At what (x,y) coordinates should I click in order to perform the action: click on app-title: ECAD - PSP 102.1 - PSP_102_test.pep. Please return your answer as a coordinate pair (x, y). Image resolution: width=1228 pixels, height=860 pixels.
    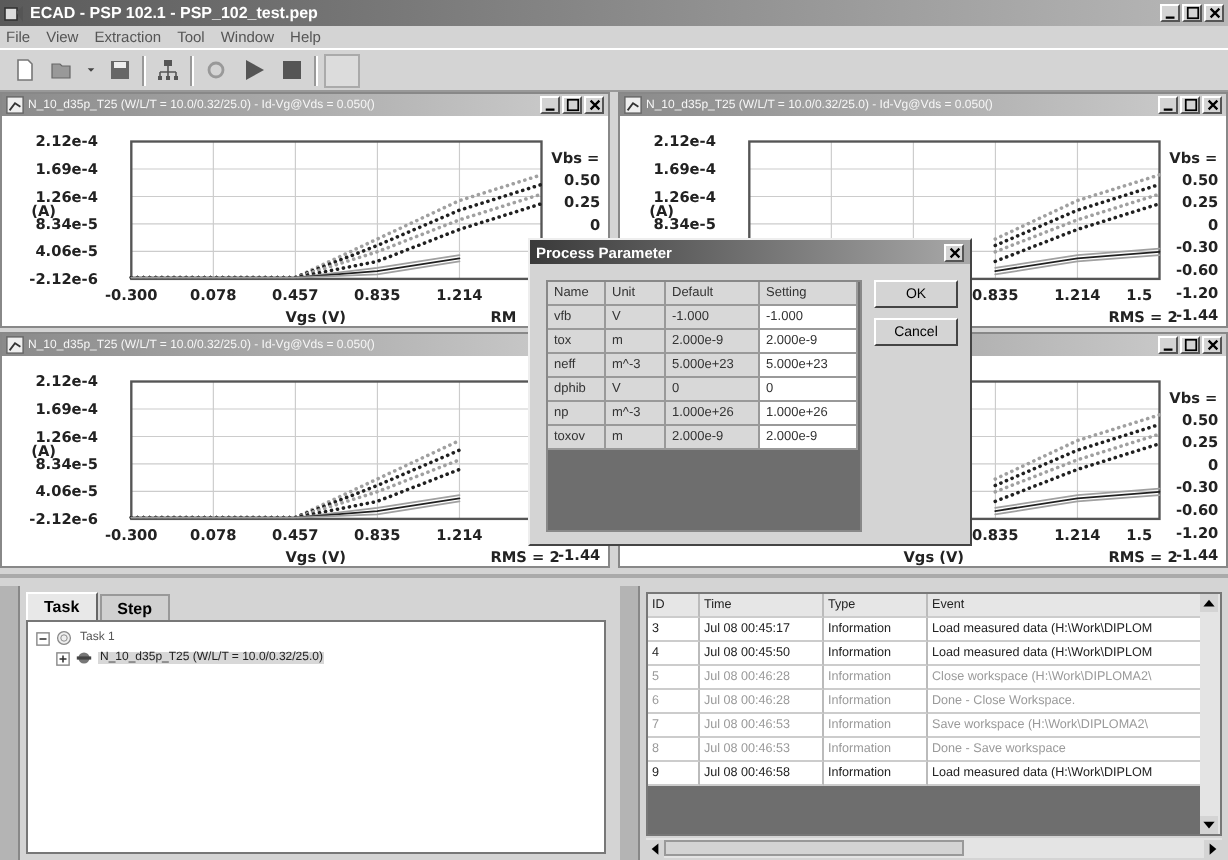
    Looking at the image, I should click on (175, 13).